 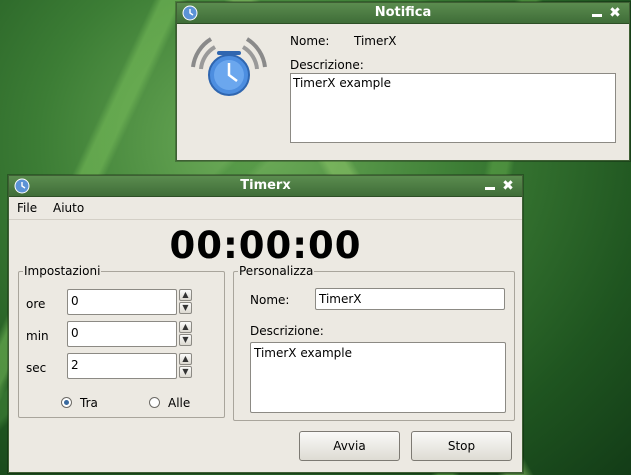 What do you see at coordinates (36, 368) in the screenshot?
I see `sec-label: sec` at bounding box center [36, 368].